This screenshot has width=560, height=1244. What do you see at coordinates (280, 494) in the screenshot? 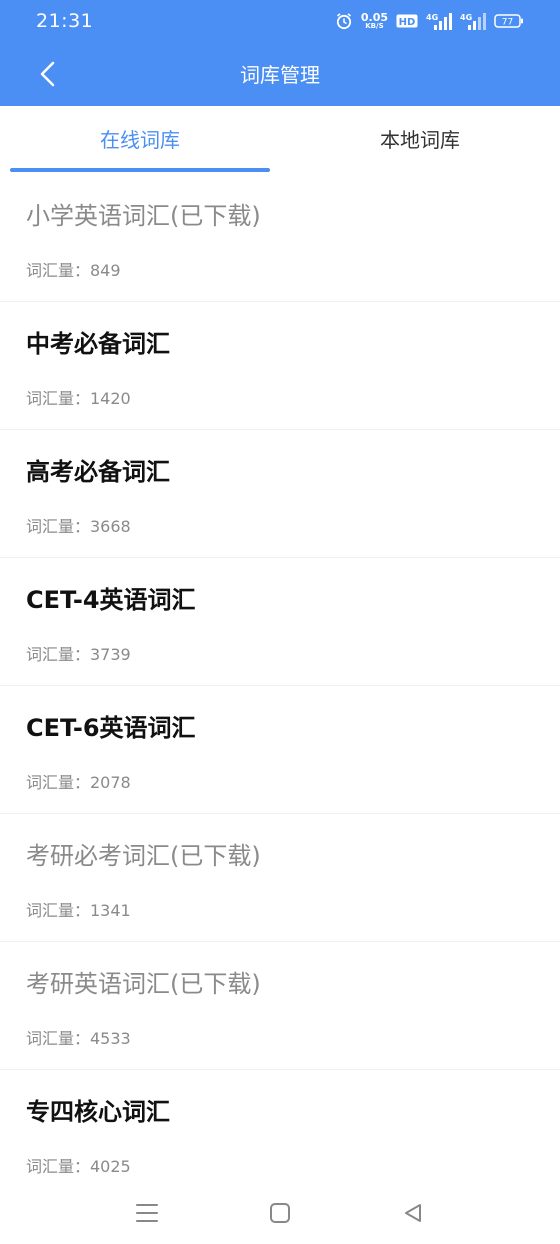
I see `list-item: 高考必备词汇 词汇量：3668` at bounding box center [280, 494].